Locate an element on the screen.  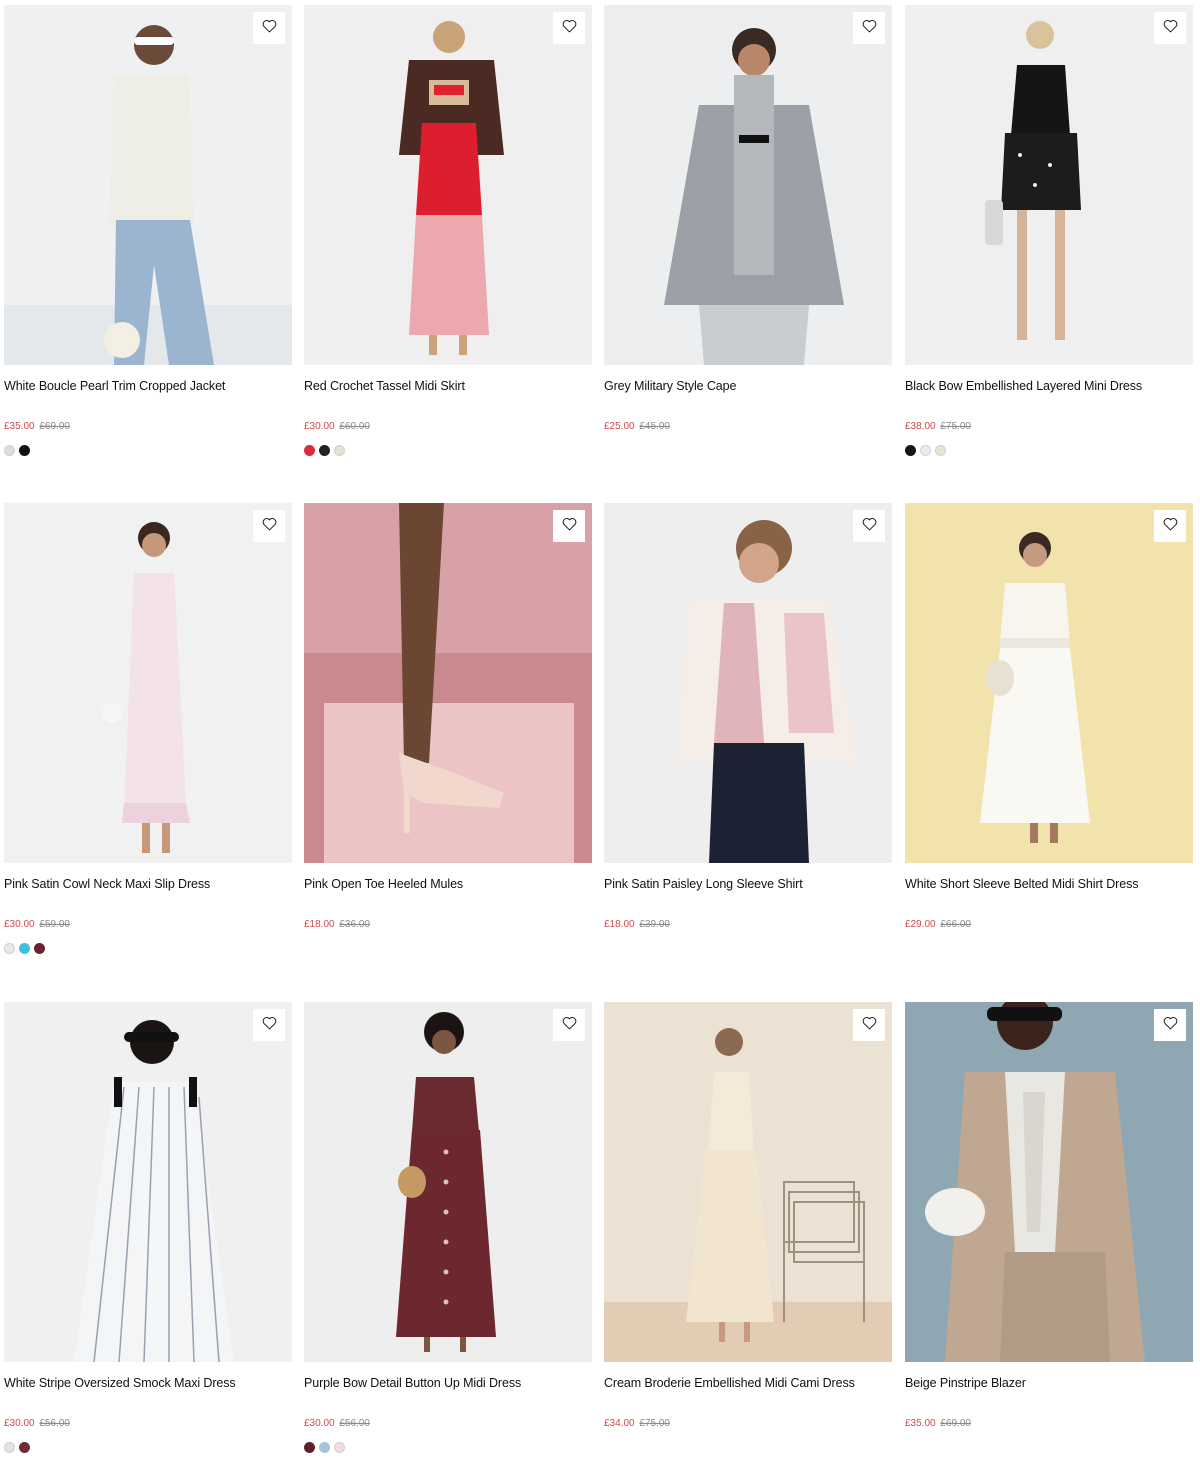
product-name: White Boucle Pearl Trim Cropped Jacket is located at coordinates (148, 386).